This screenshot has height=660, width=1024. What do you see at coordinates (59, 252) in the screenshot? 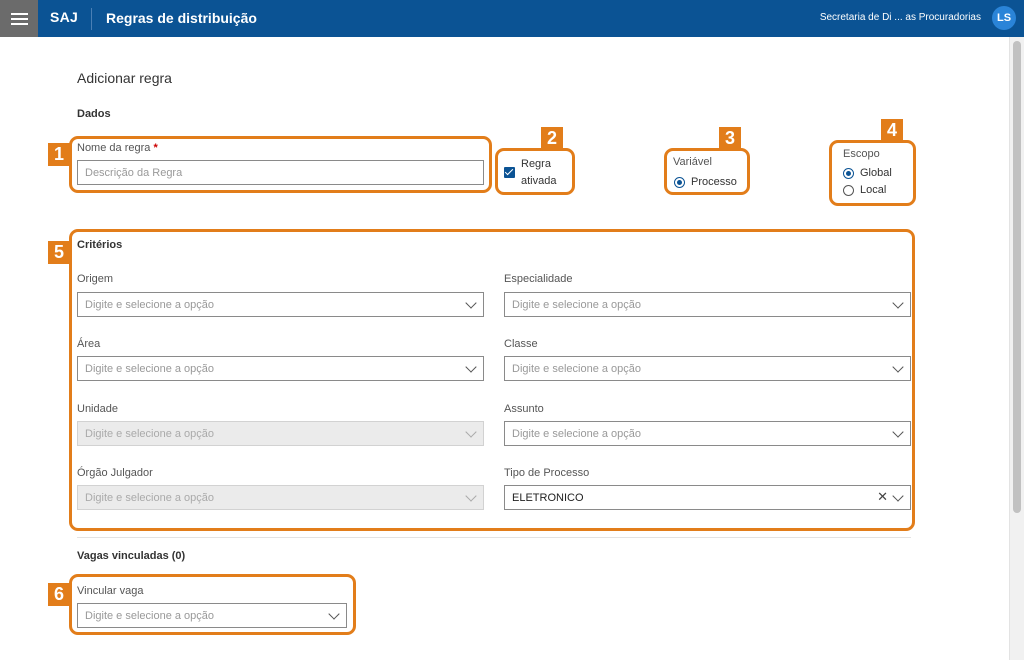
I see `callout-badge-5: 5` at bounding box center [59, 252].